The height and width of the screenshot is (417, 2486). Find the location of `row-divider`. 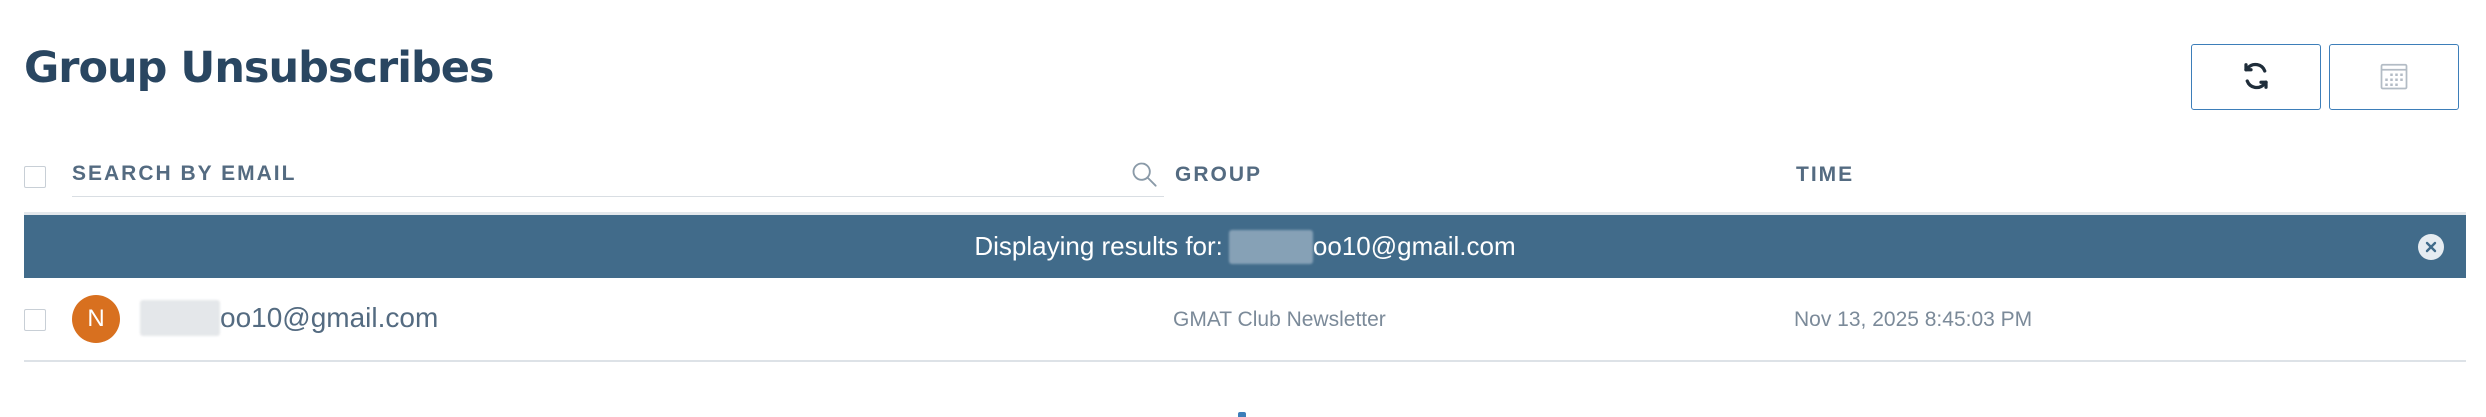

row-divider is located at coordinates (1245, 361).